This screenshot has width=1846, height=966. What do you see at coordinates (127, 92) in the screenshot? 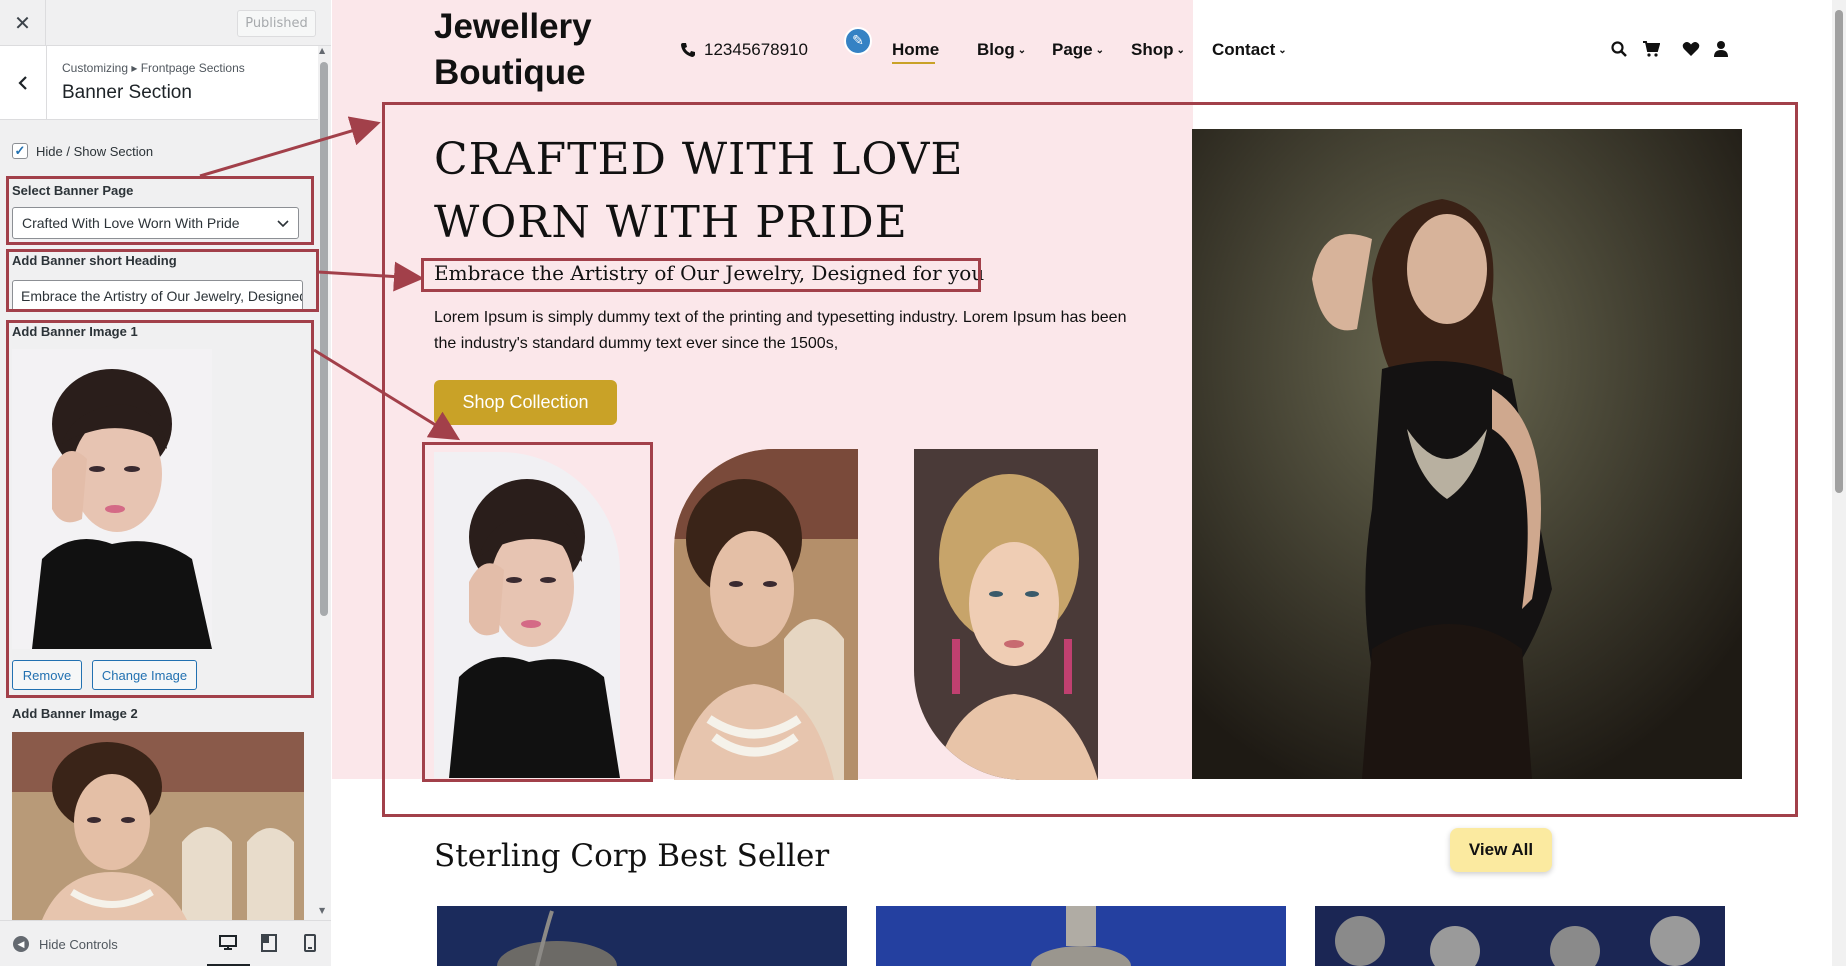
I see `section-title: Banner Section` at bounding box center [127, 92].